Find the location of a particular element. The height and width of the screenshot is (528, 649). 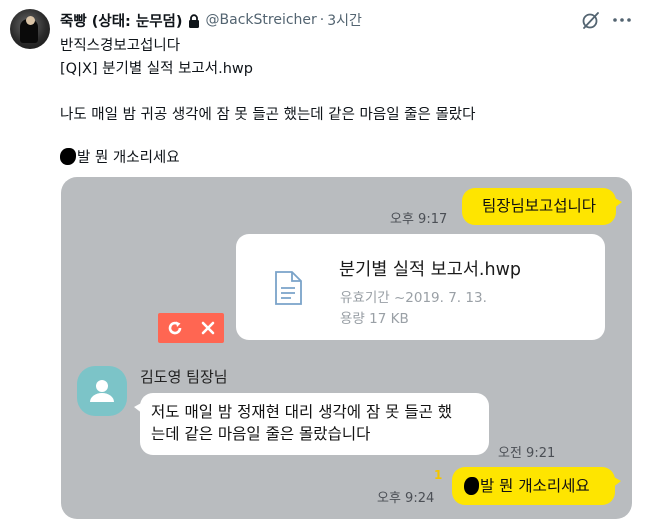

tweet-text-line: [Q|X] 분기별 실적 보고서.hwp is located at coordinates (156, 69).